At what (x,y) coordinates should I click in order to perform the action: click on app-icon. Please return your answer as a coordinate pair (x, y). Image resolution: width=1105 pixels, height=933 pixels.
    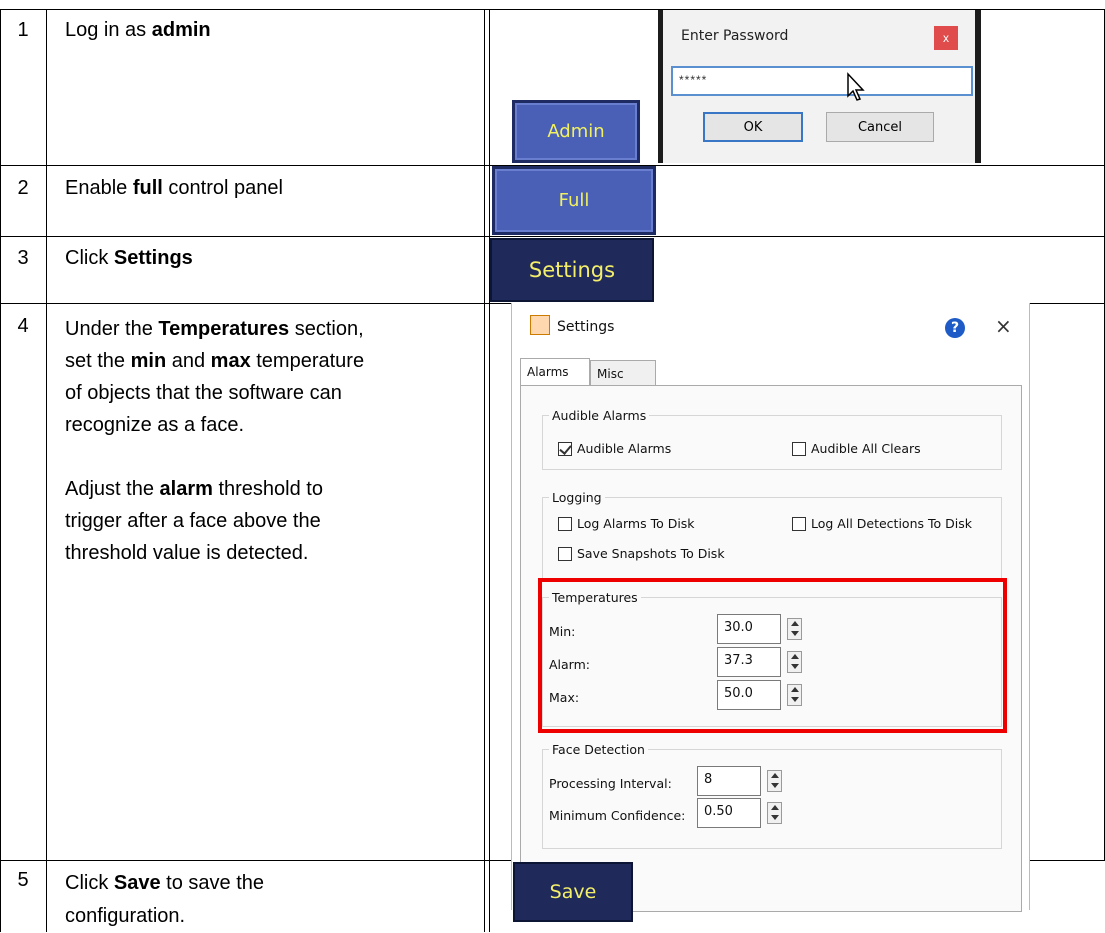
    Looking at the image, I should click on (540, 325).